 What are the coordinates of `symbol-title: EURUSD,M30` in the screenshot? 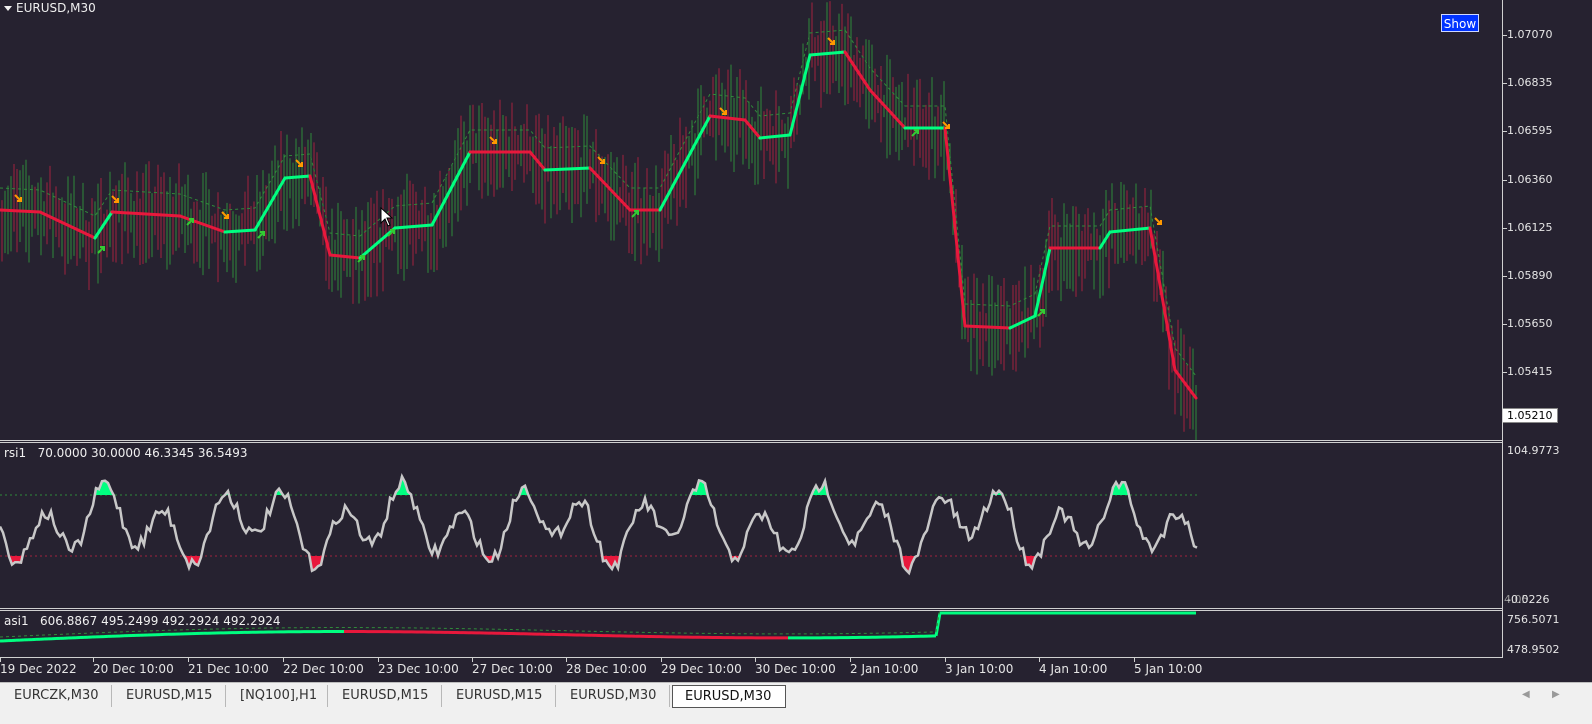 It's located at (50, 8).